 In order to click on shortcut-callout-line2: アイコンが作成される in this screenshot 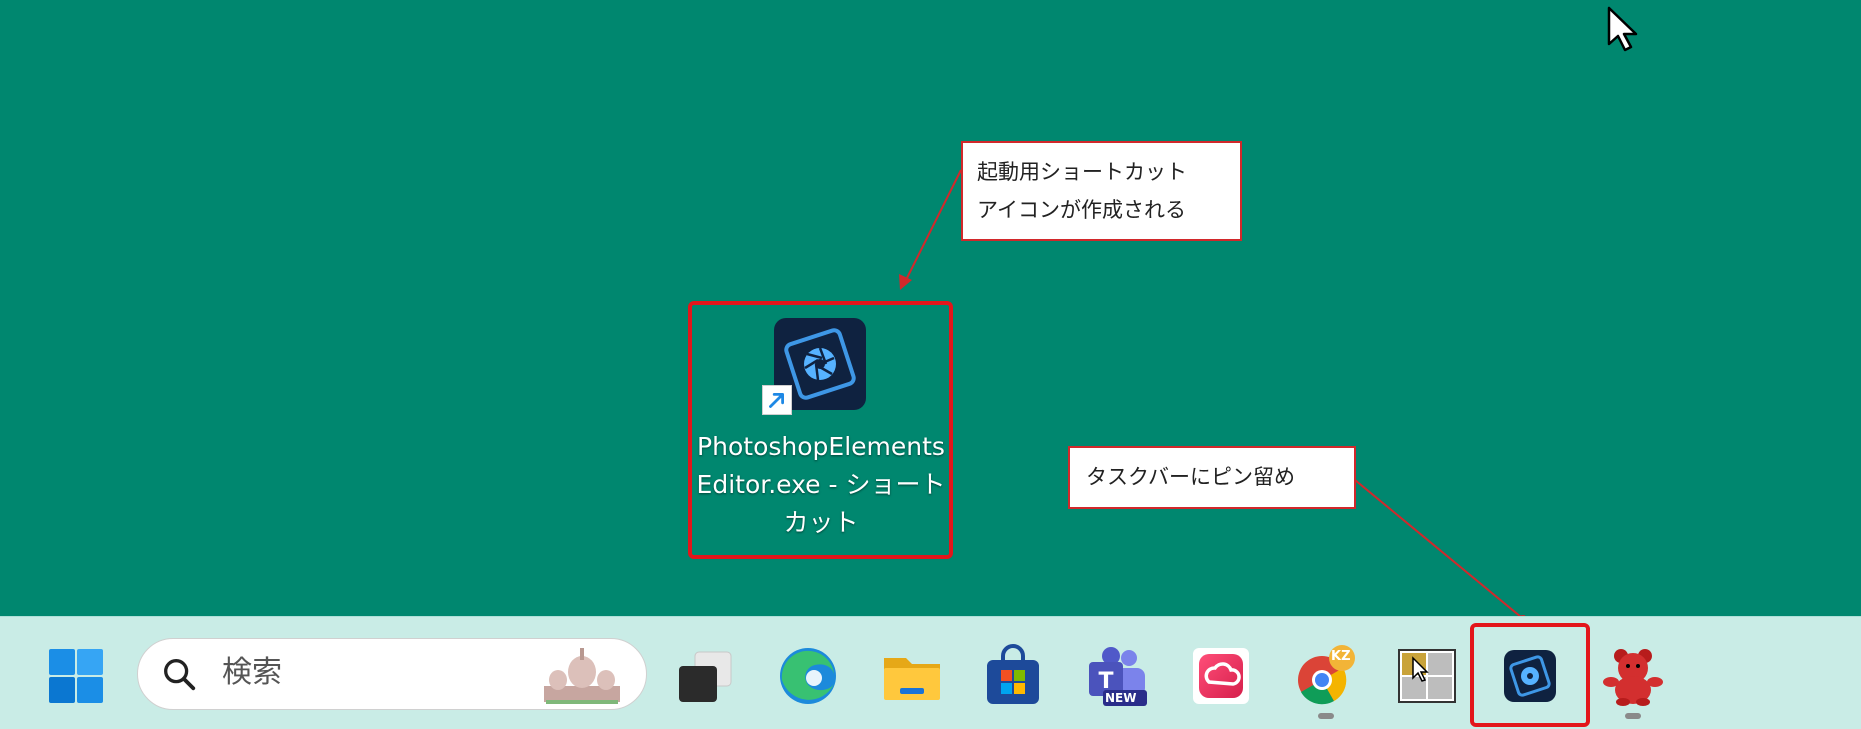, I will do `click(1081, 210)`.